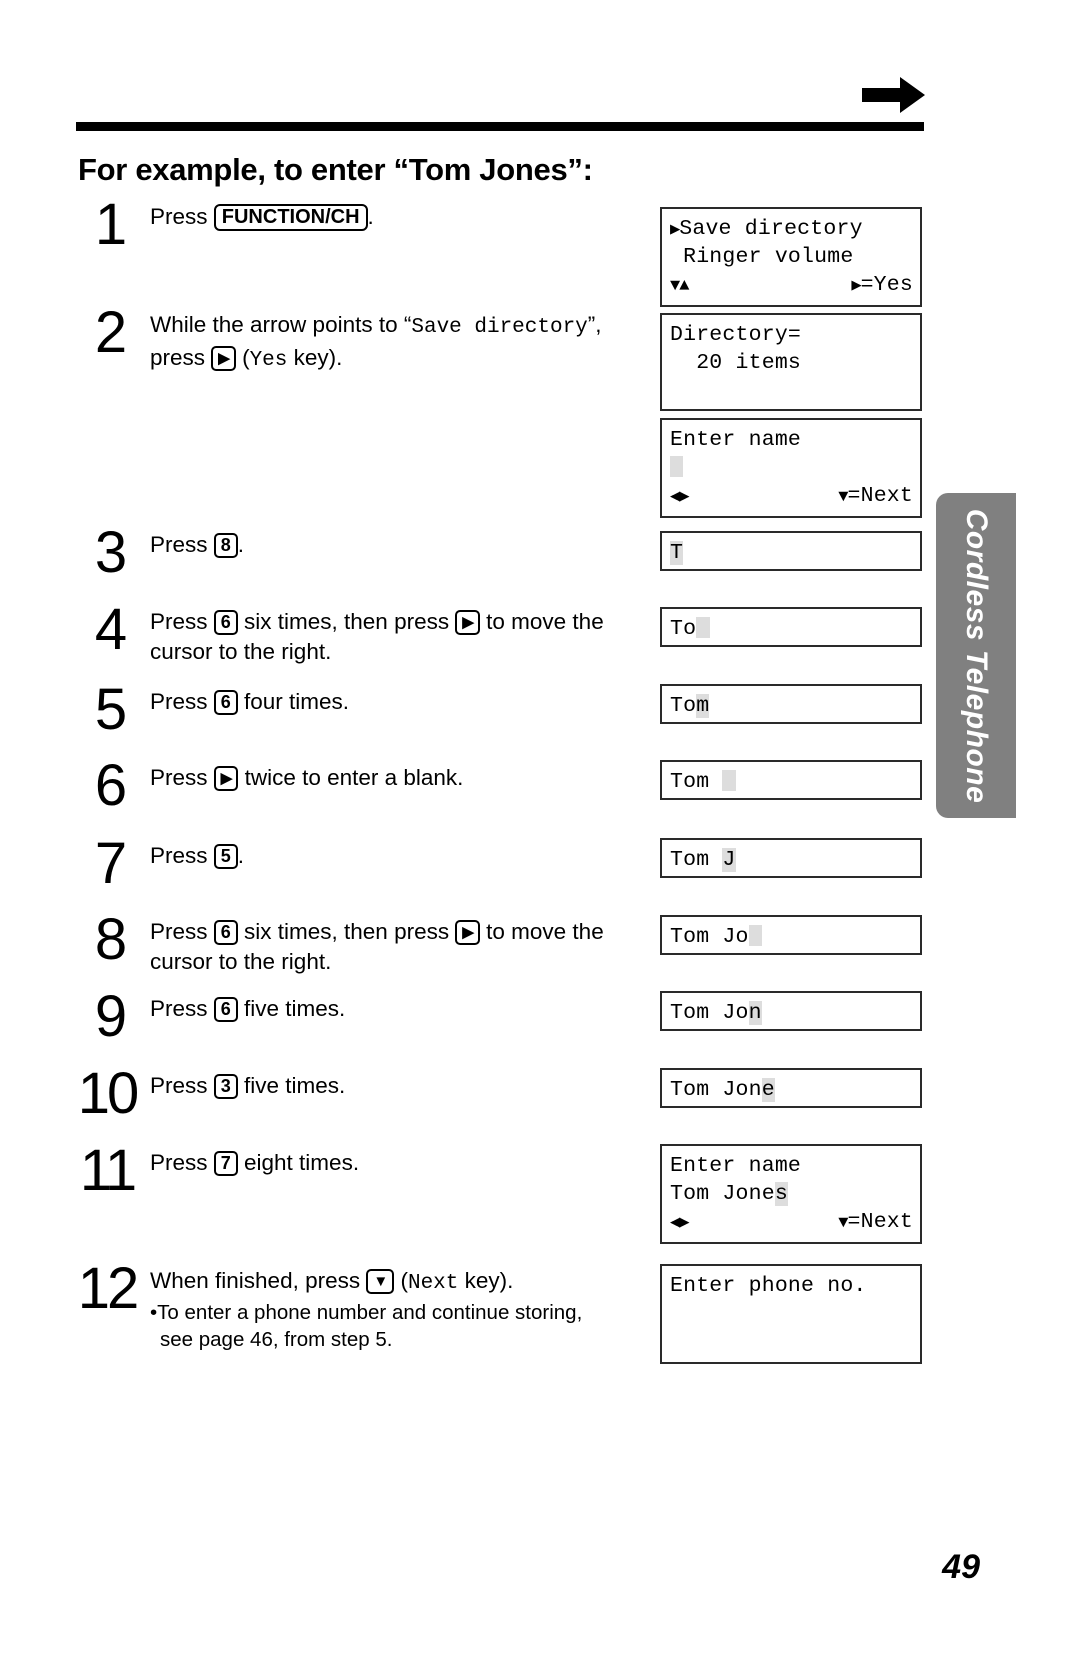 This screenshot has width=1080, height=1669. I want to click on key-7: 7, so click(225, 1163).